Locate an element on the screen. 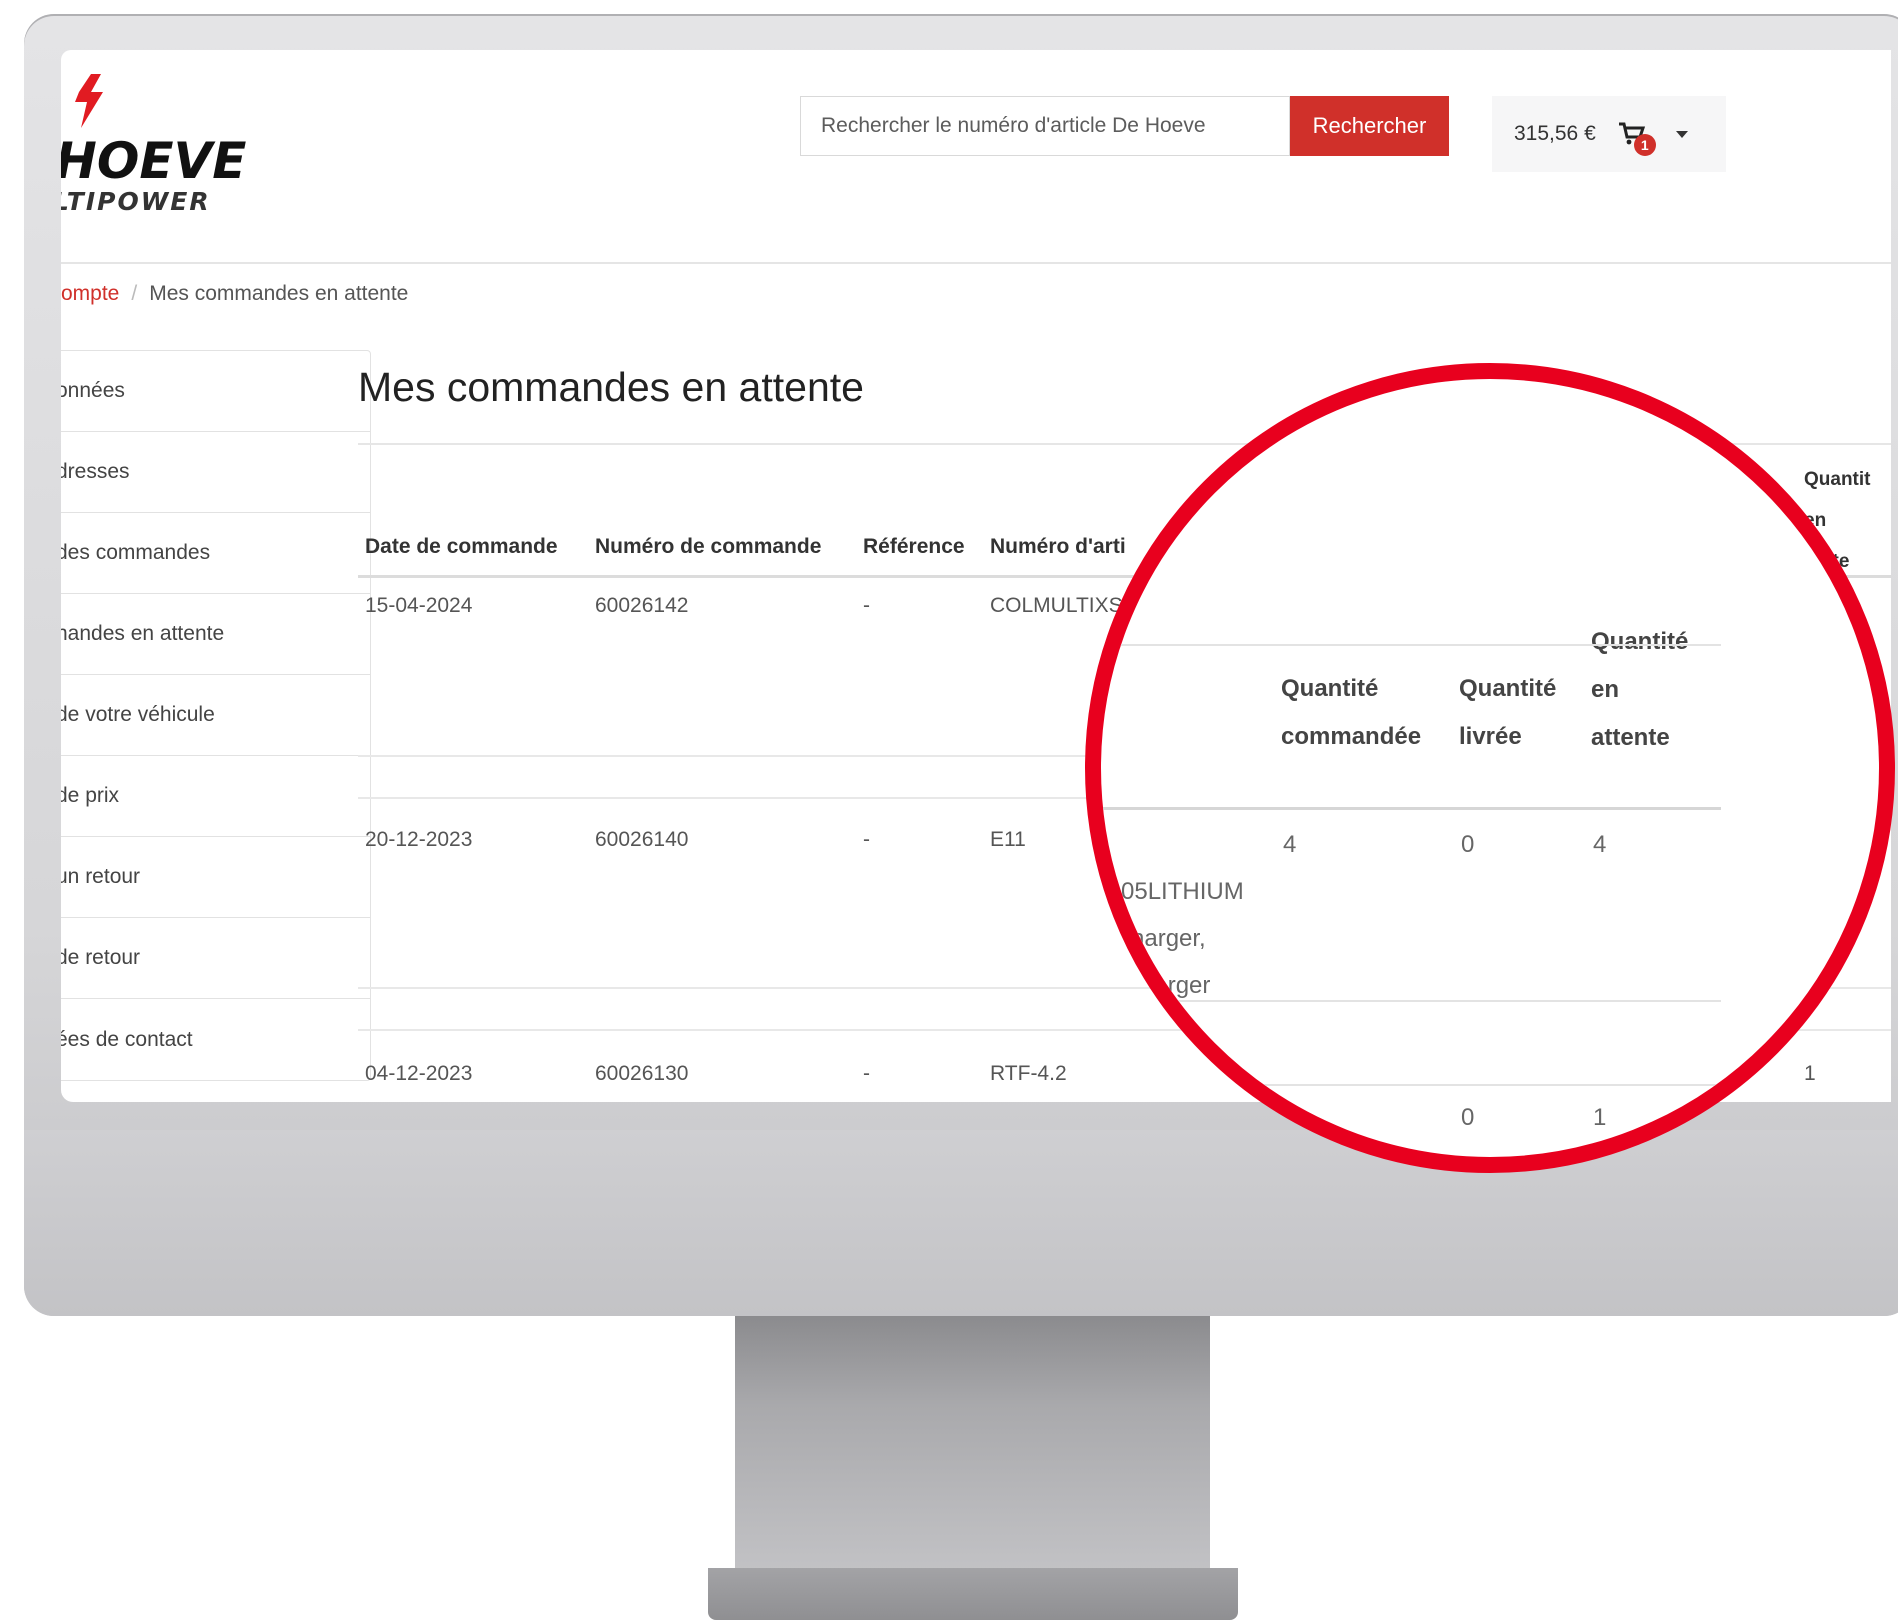 This screenshot has height=1620, width=1898. search-button: Rechercher is located at coordinates (1369, 126).